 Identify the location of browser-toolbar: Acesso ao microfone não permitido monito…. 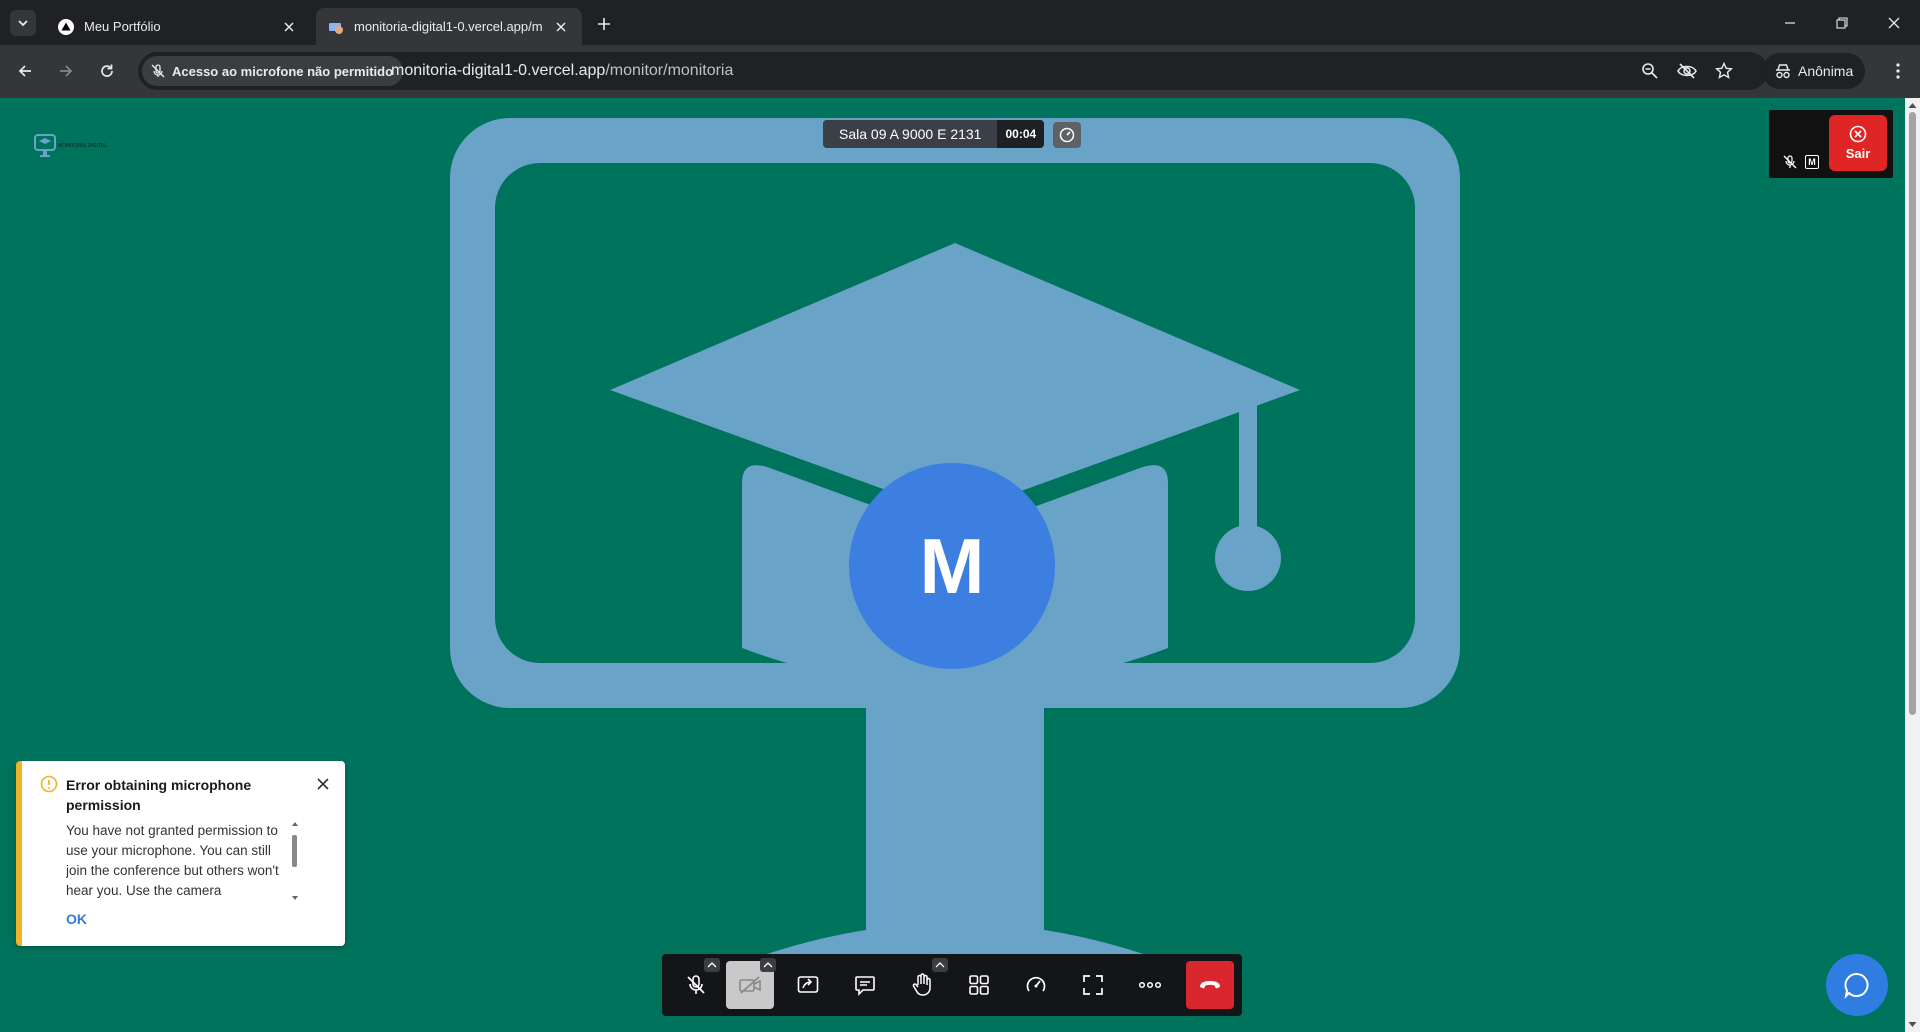
(960, 71).